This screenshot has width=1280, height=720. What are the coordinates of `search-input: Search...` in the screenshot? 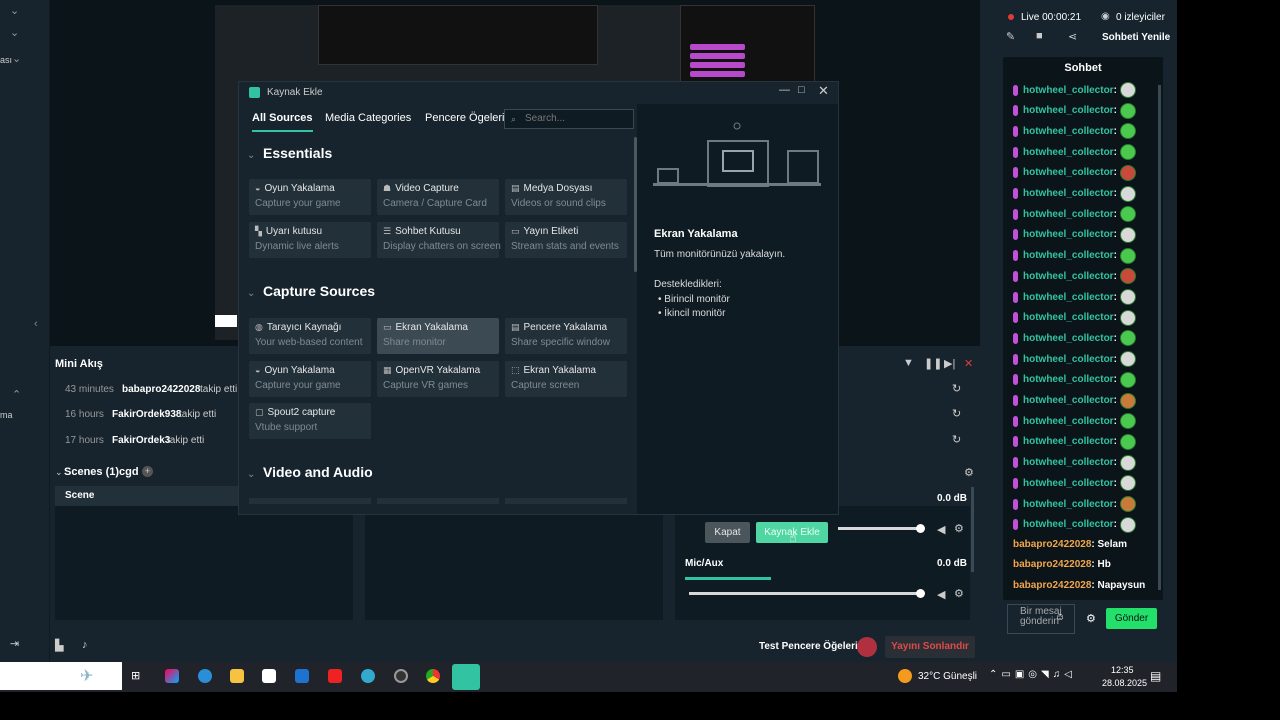 It's located at (569, 119).